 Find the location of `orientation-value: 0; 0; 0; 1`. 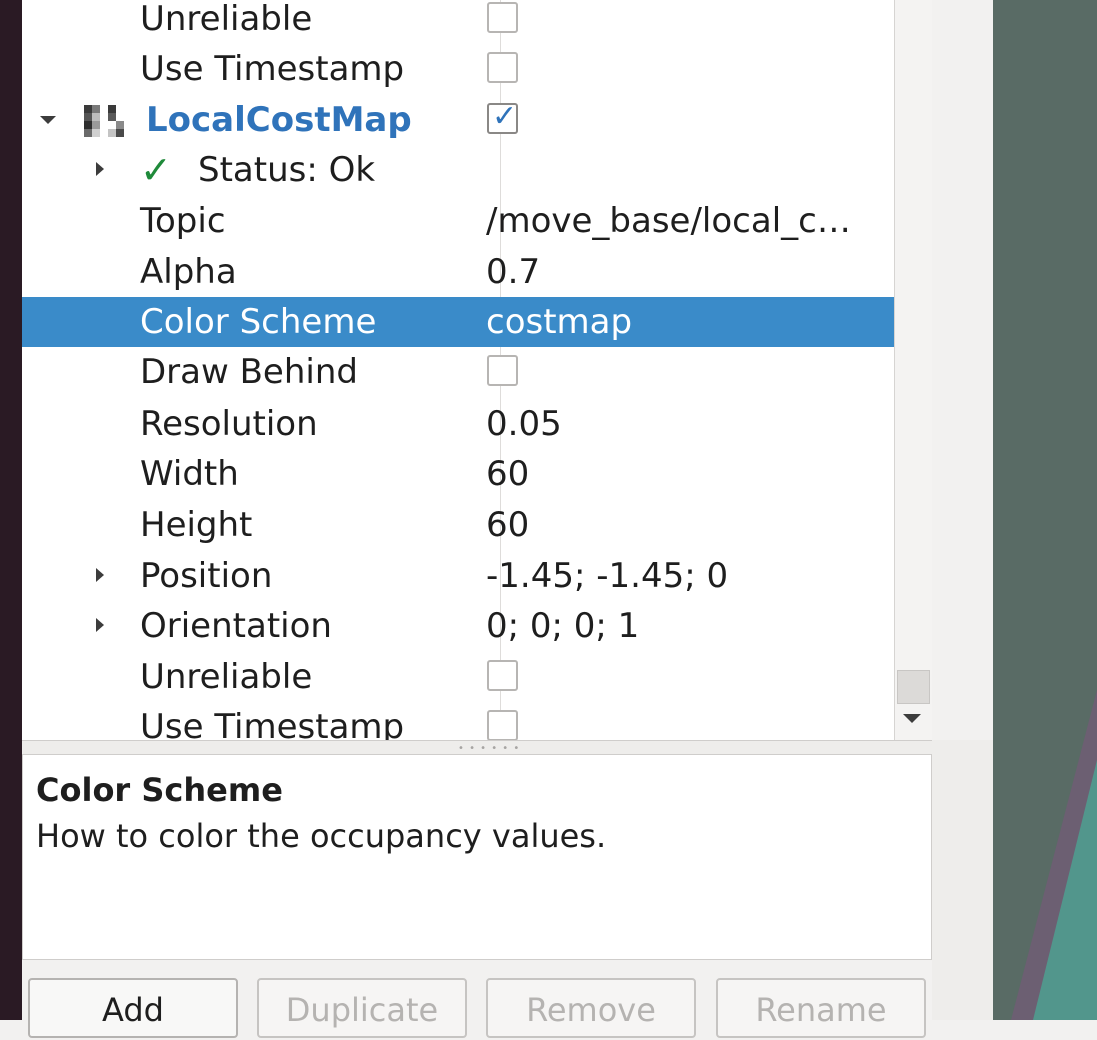

orientation-value: 0; 0; 0; 1 is located at coordinates (562, 626).